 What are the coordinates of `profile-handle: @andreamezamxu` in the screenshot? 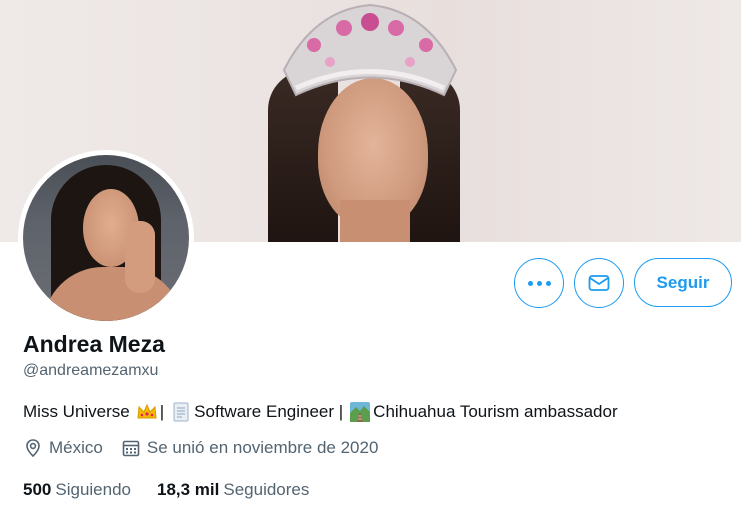 It's located at (91, 370).